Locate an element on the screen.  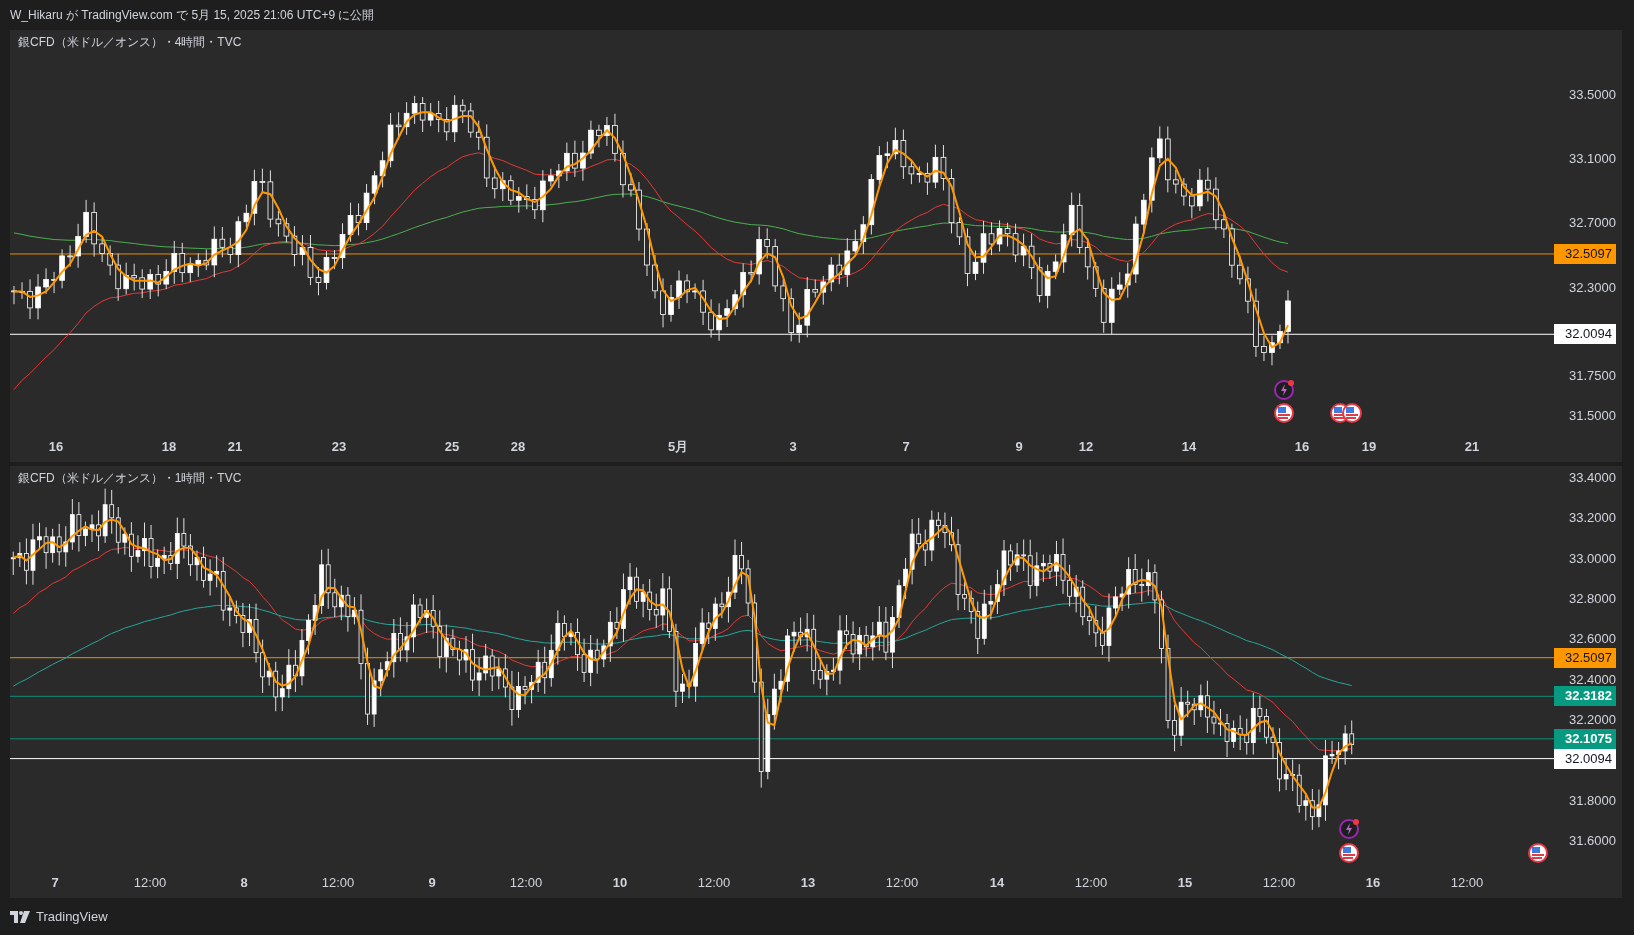
price-axis-label: 32.7000 is located at coordinates (1592, 223).